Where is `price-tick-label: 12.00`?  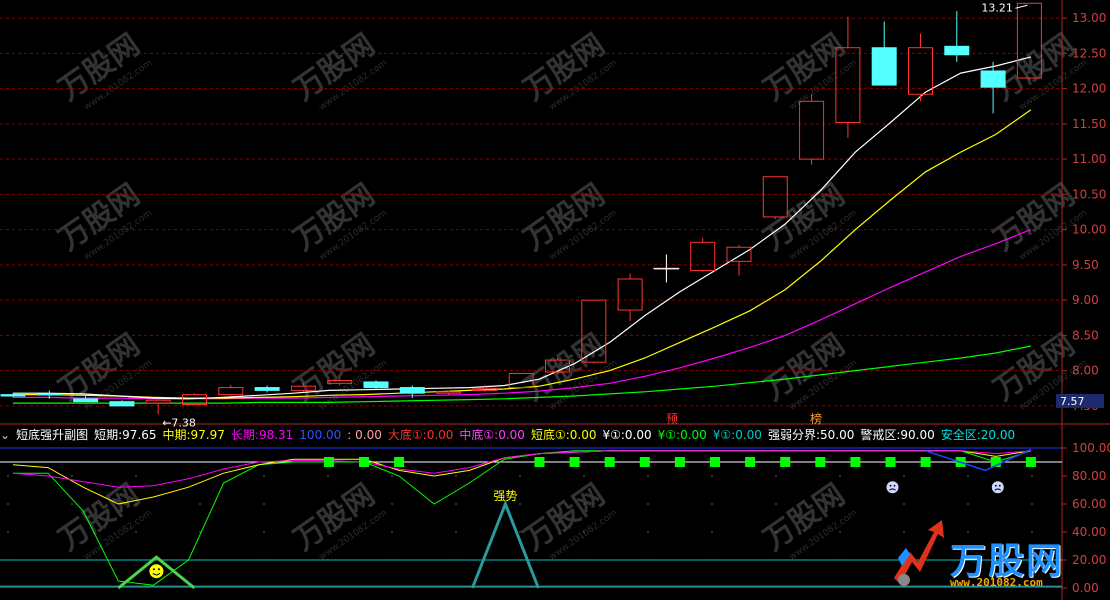
price-tick-label: 12.00 is located at coordinates (1089, 89).